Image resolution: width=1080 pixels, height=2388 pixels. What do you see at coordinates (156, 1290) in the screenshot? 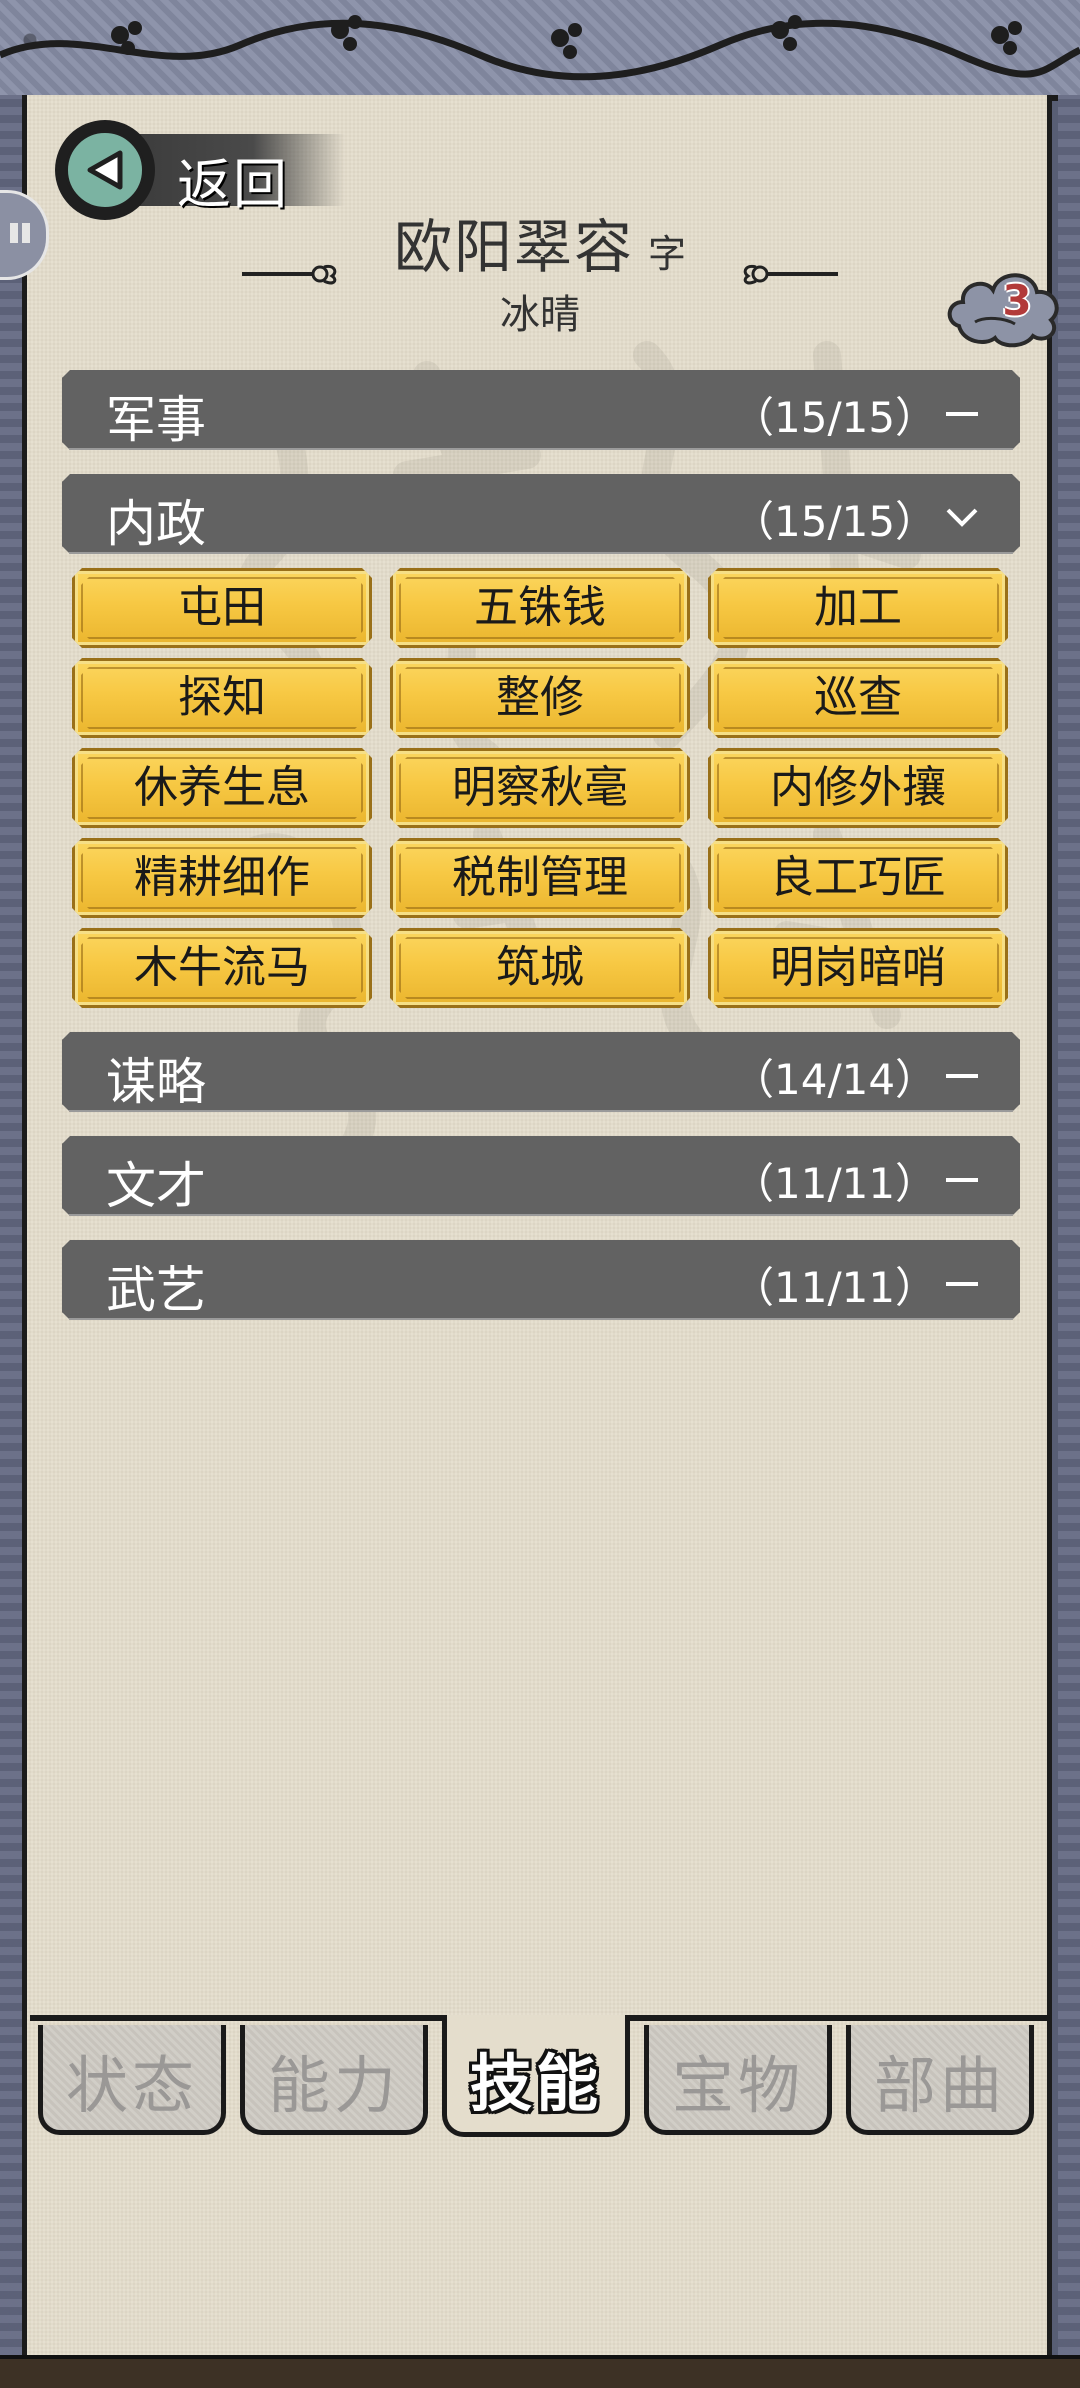
I see `category-name: 武艺` at bounding box center [156, 1290].